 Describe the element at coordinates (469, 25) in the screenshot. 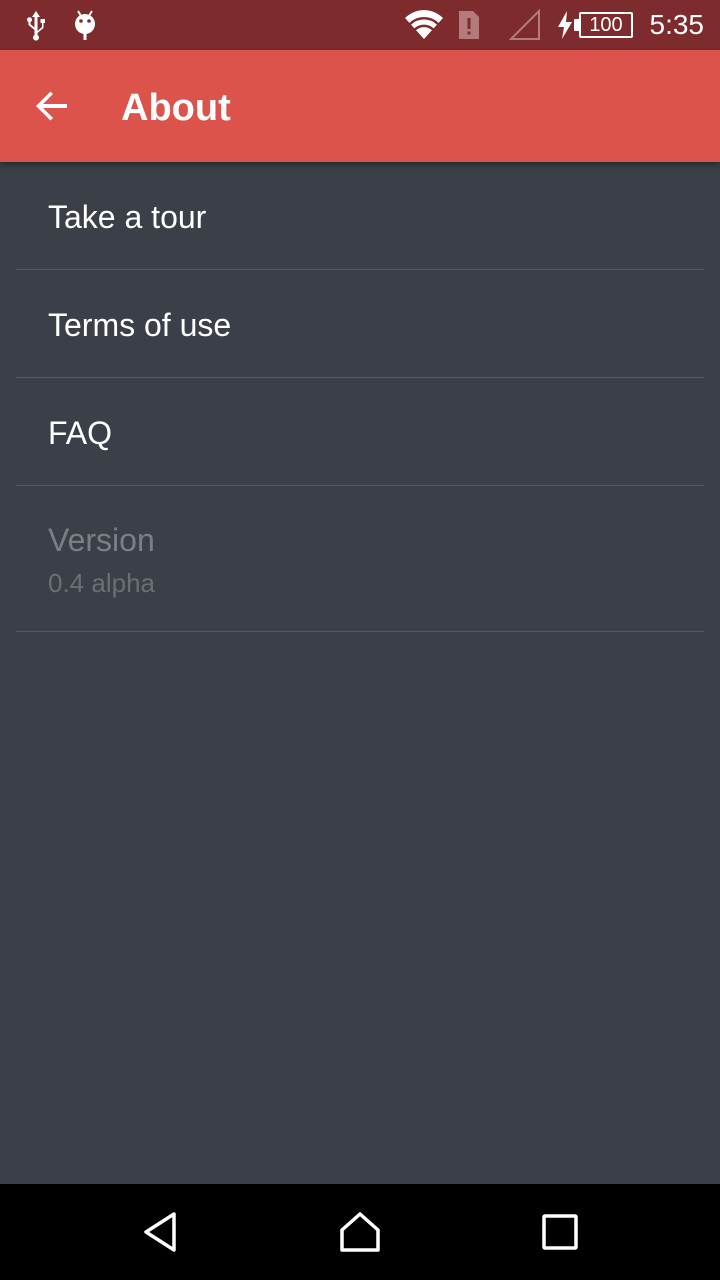

I see `sim-alert-icon` at that location.